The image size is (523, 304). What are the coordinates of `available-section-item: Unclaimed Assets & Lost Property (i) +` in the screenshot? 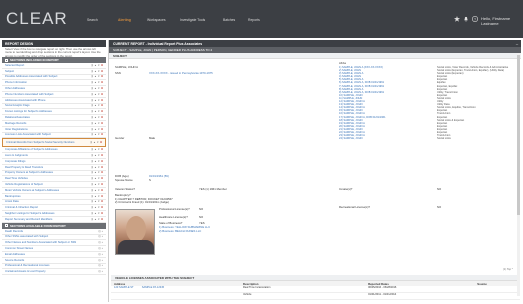 It's located at (54, 272).